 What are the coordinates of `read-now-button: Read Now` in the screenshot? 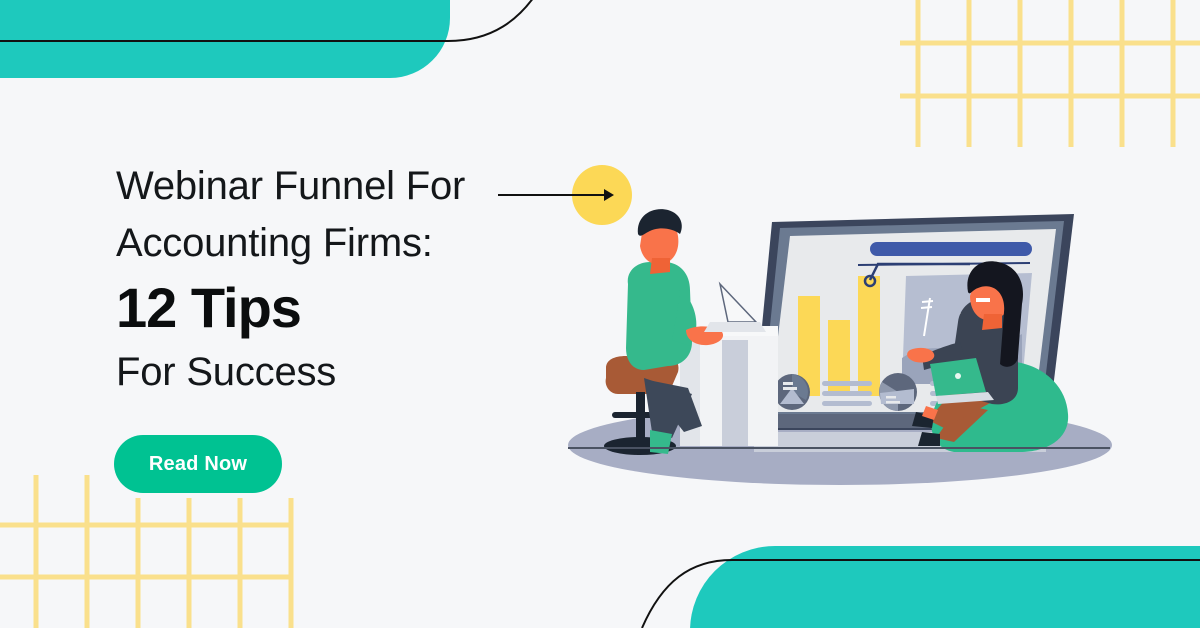 It's located at (198, 464).